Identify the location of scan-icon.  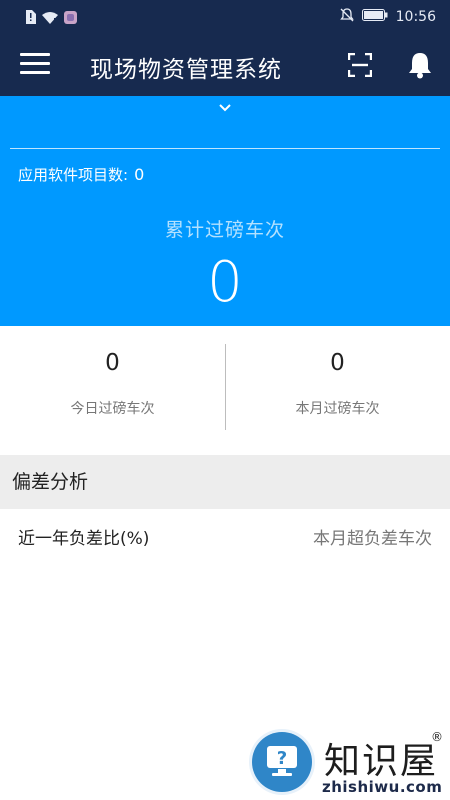
(360, 65).